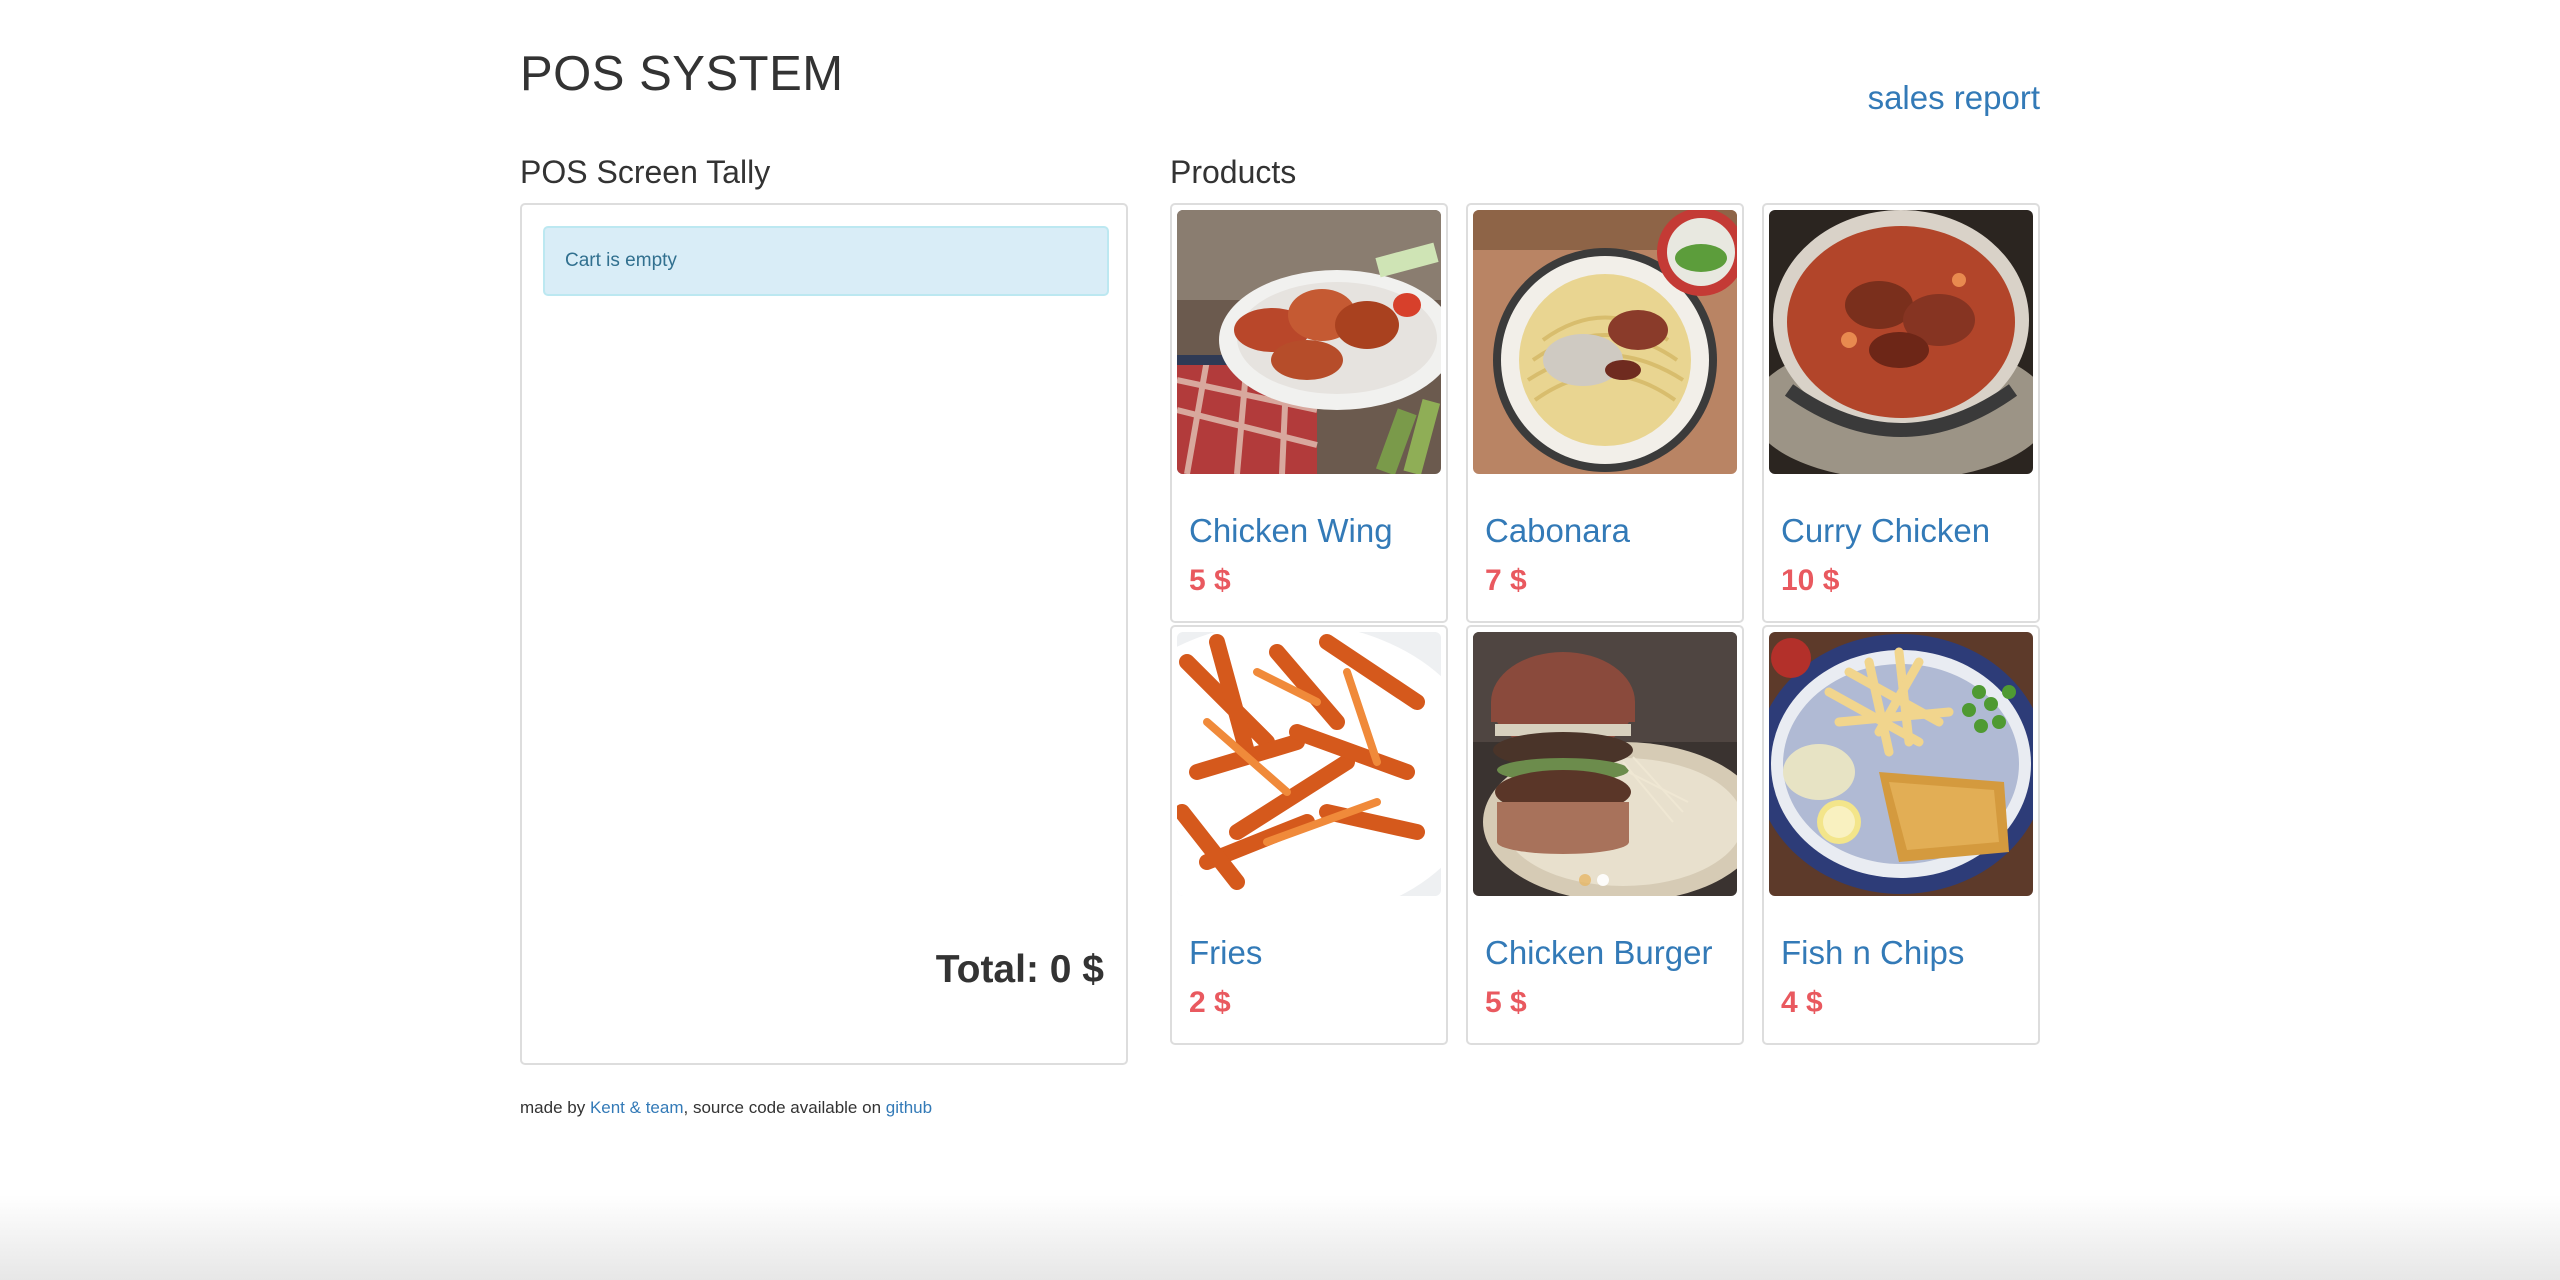 The width and height of the screenshot is (2560, 1280). What do you see at coordinates (1810, 580) in the screenshot?
I see `product-price: 10 $` at bounding box center [1810, 580].